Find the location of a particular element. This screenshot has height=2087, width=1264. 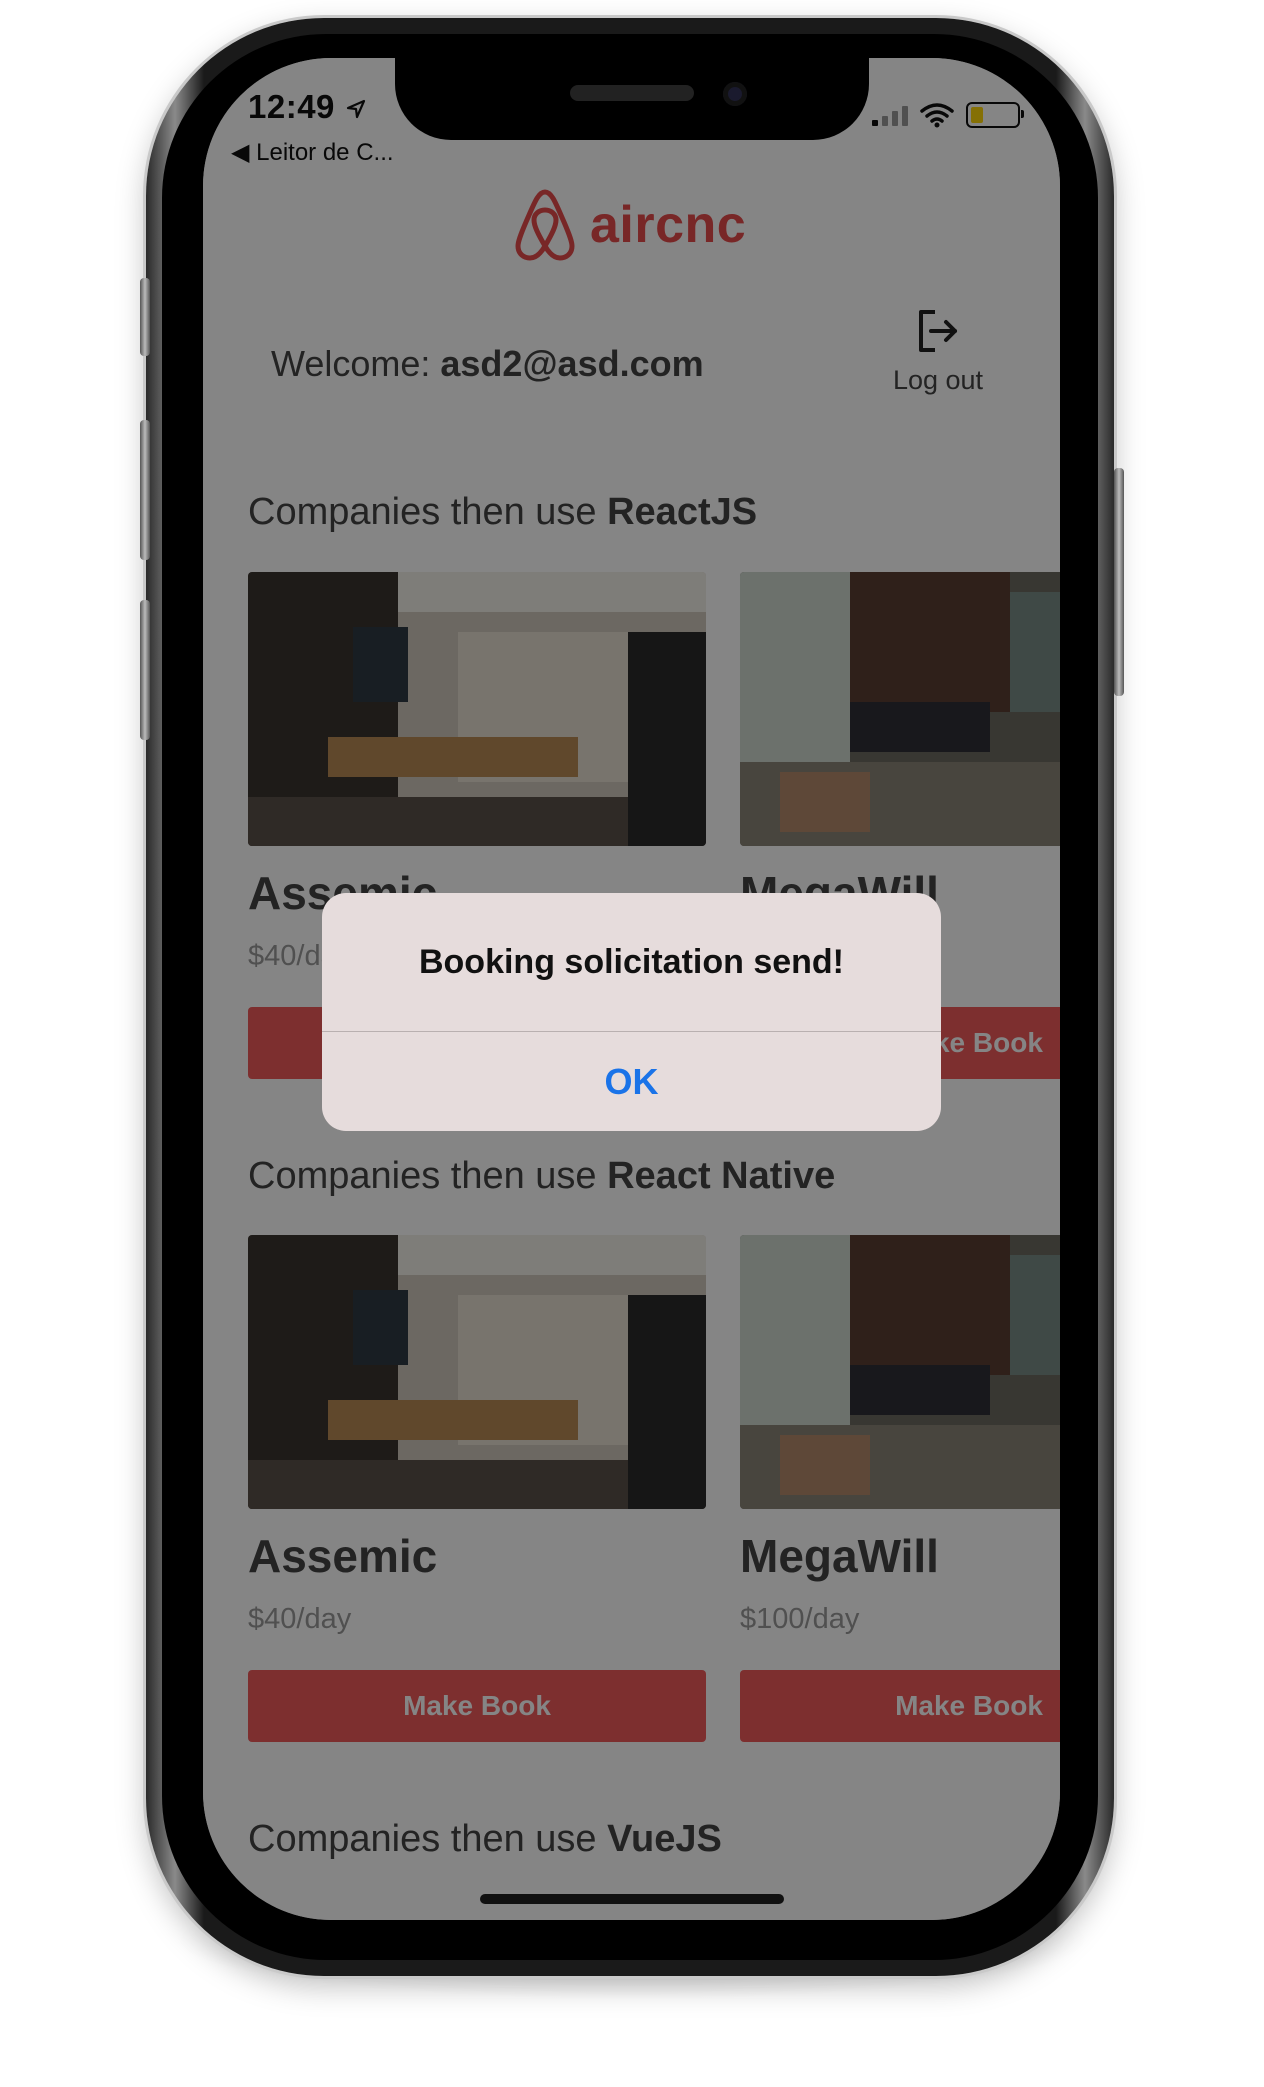

power-button is located at coordinates (1119, 582).